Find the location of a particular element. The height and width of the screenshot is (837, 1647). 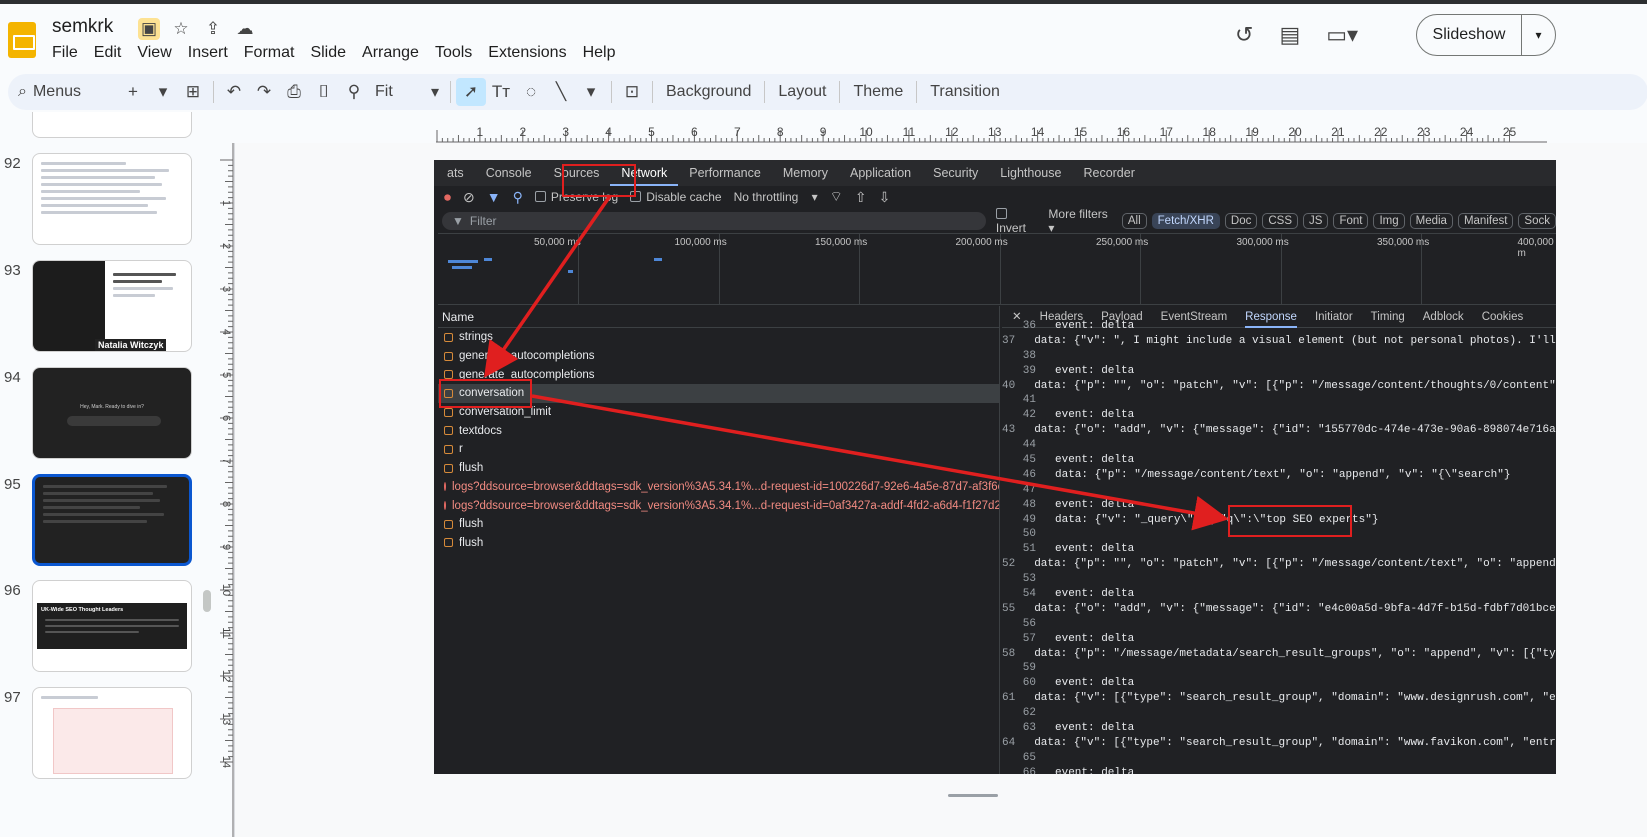

request-row: generate_autocompletions is located at coordinates (718, 356).